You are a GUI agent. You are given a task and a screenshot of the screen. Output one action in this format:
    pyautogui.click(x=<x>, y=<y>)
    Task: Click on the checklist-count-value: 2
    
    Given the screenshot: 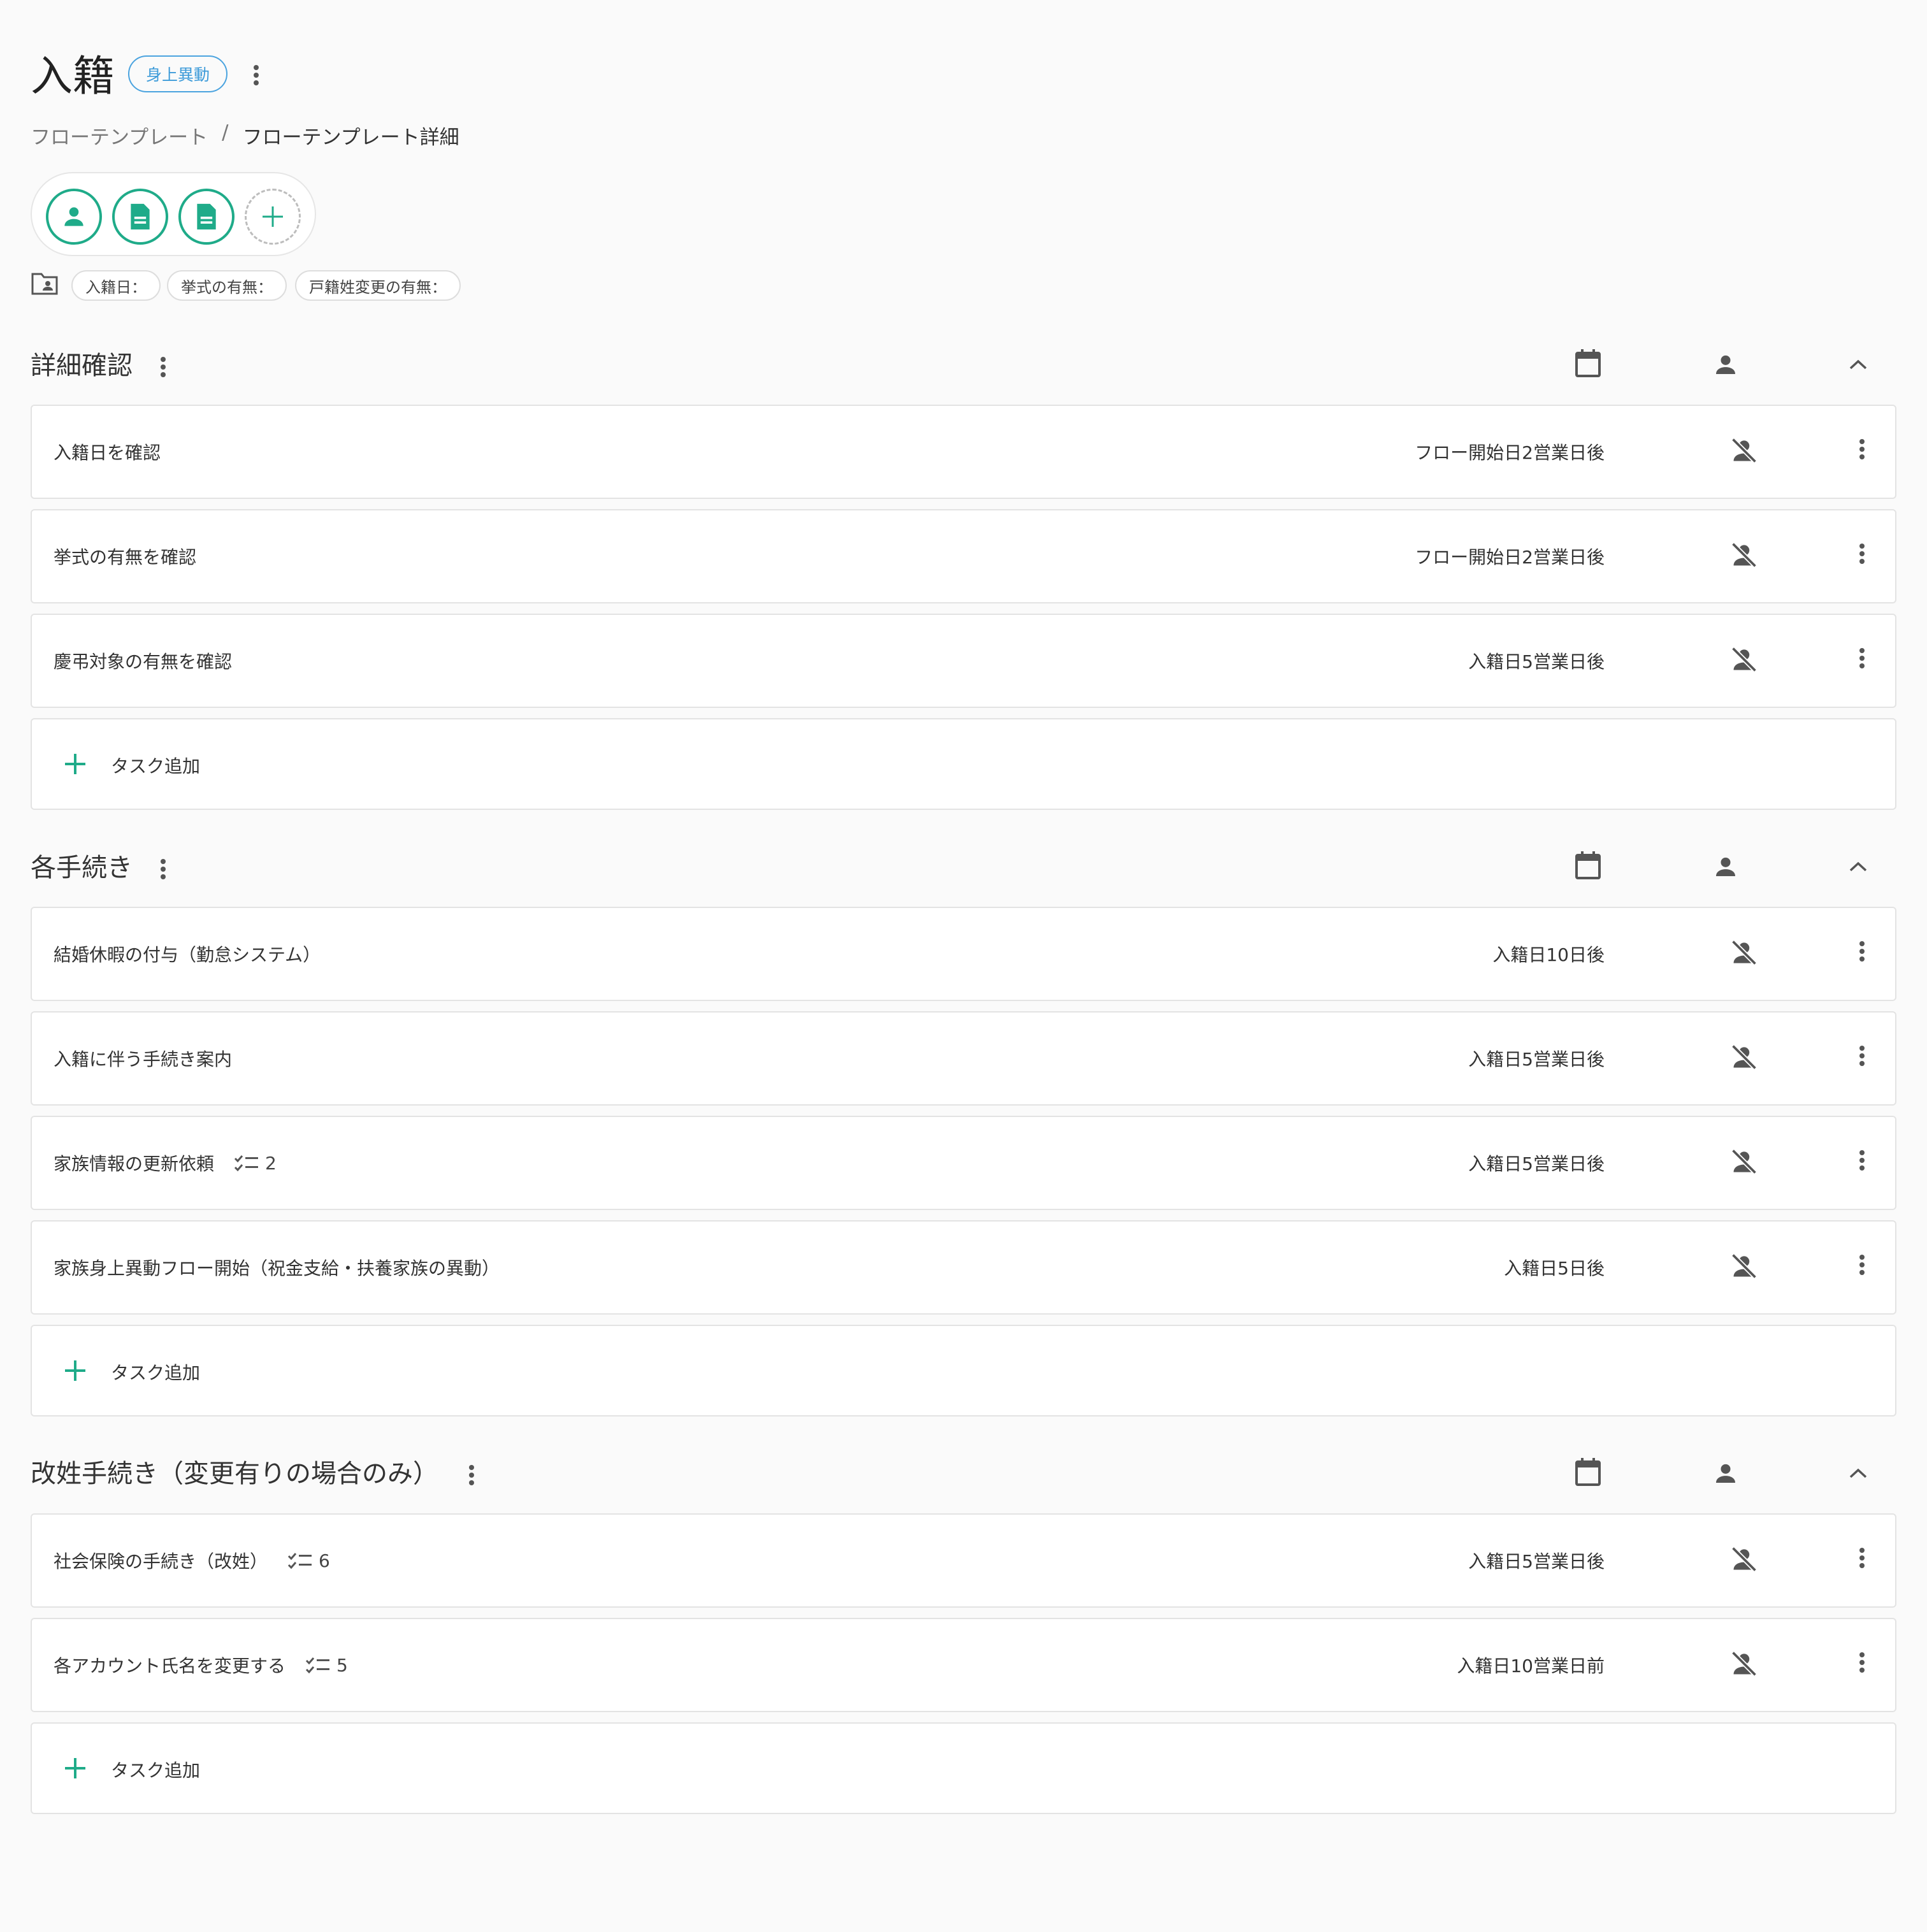 What is the action you would take?
    pyautogui.click(x=271, y=1163)
    